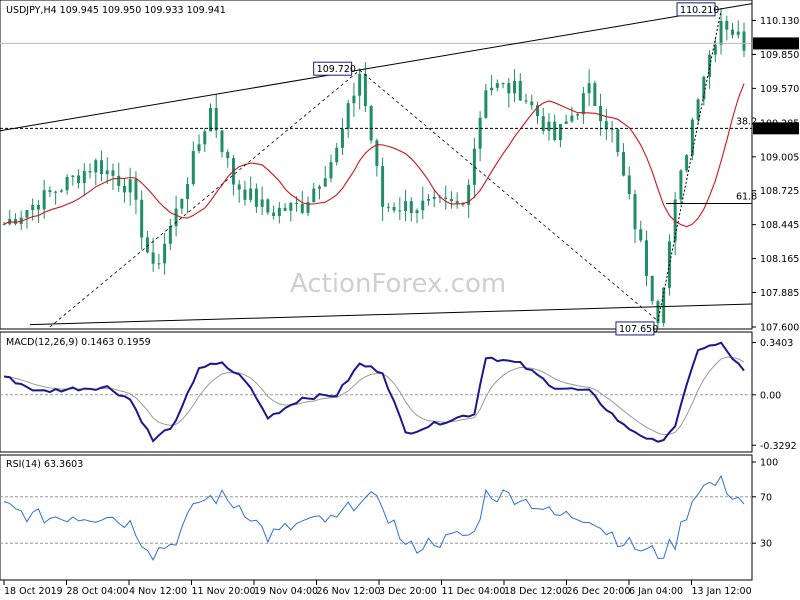 This screenshot has height=600, width=800. I want to click on x-tick-label: 18 Oct 2019, so click(33, 591).